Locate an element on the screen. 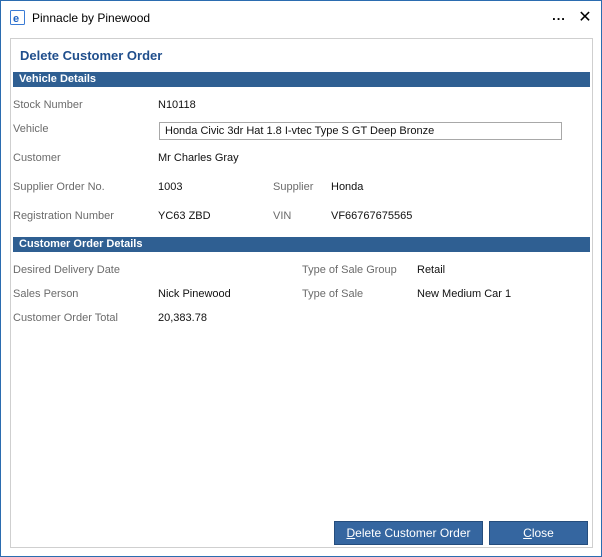 The width and height of the screenshot is (602, 557). sale-type-value: New Medium Car 1 is located at coordinates (464, 294).